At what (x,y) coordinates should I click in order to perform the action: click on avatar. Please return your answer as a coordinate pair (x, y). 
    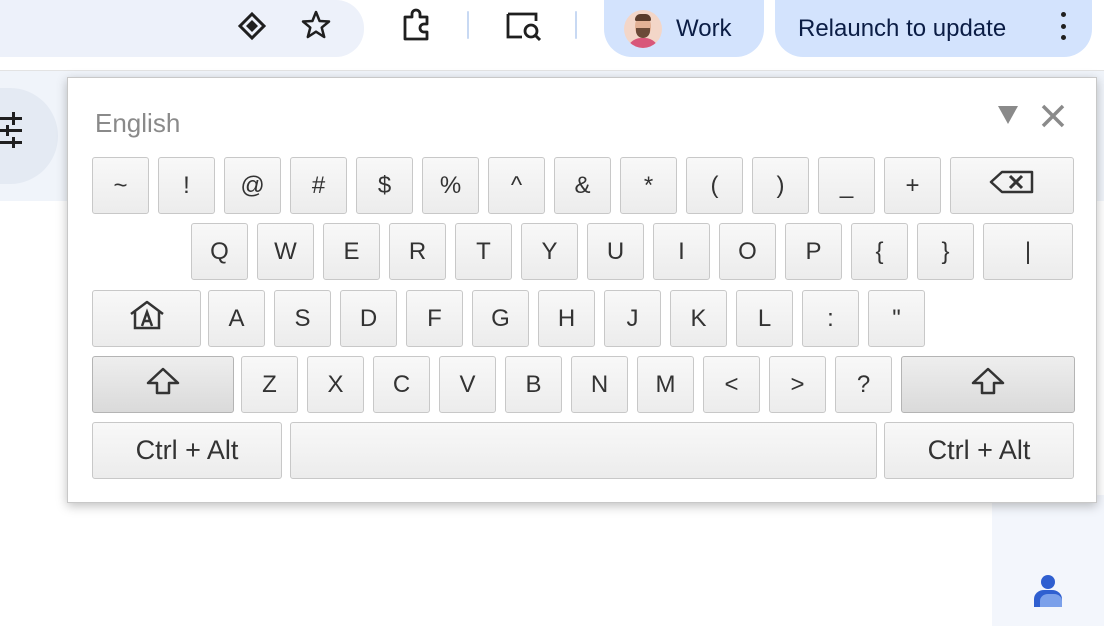
    Looking at the image, I should click on (643, 28).